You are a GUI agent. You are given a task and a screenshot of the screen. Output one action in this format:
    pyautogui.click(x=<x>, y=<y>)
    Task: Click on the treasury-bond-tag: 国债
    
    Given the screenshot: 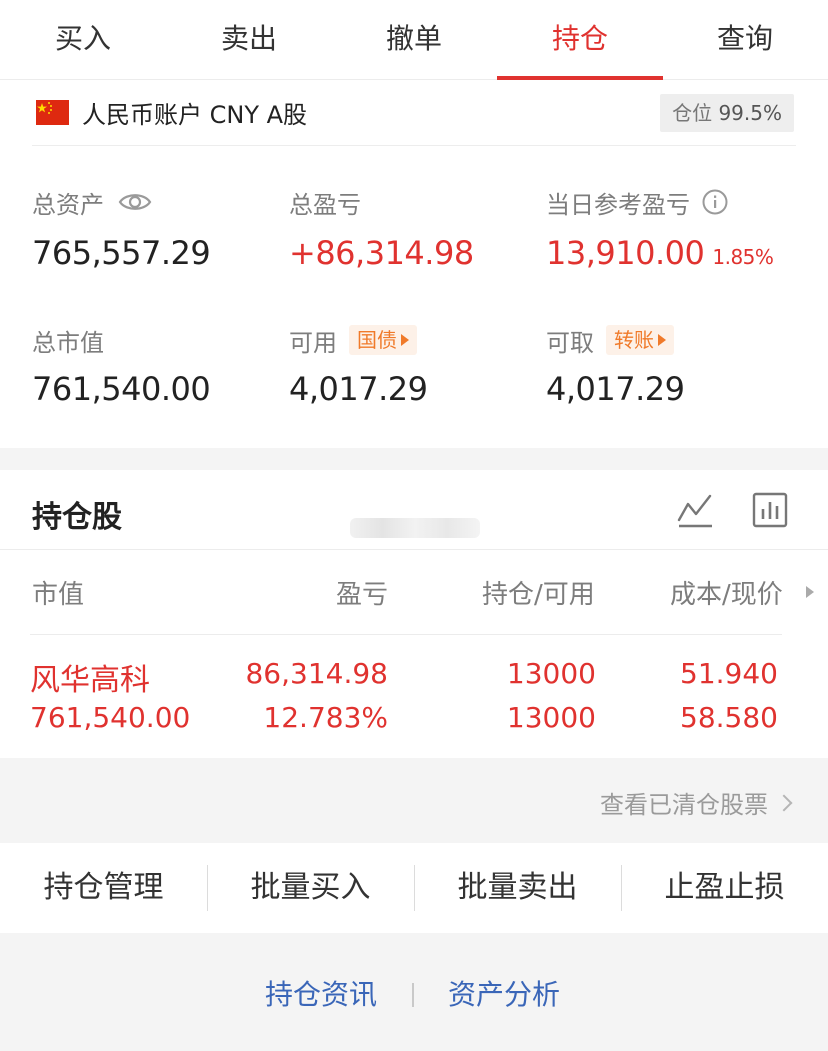 What is the action you would take?
    pyautogui.click(x=383, y=340)
    